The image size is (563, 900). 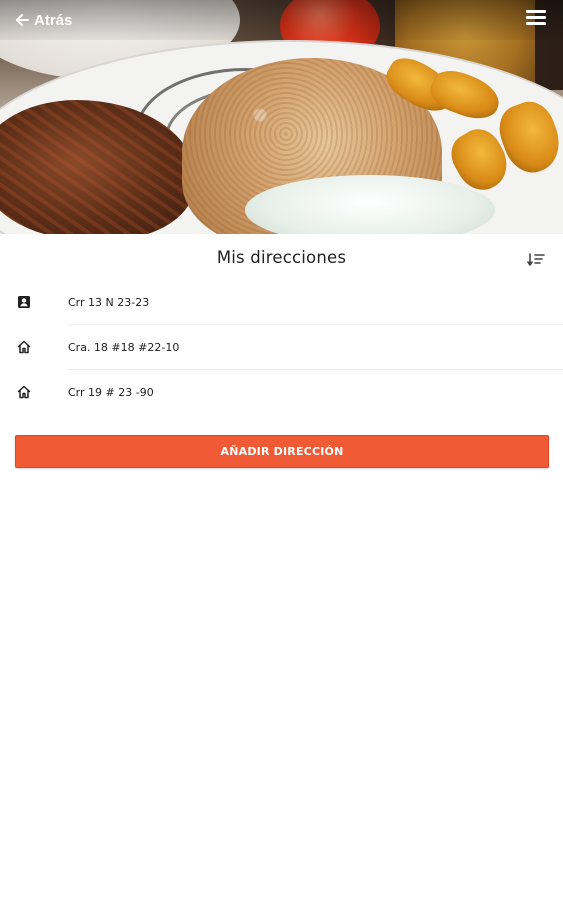 I want to click on add-address-button: AÑADIR DIRECCIÓN, so click(x=282, y=451).